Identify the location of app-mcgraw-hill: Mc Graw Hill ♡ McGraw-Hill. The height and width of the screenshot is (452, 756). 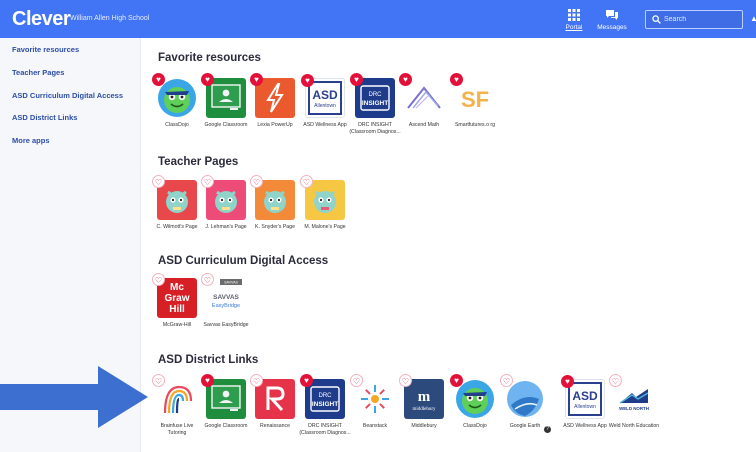
(177, 301).